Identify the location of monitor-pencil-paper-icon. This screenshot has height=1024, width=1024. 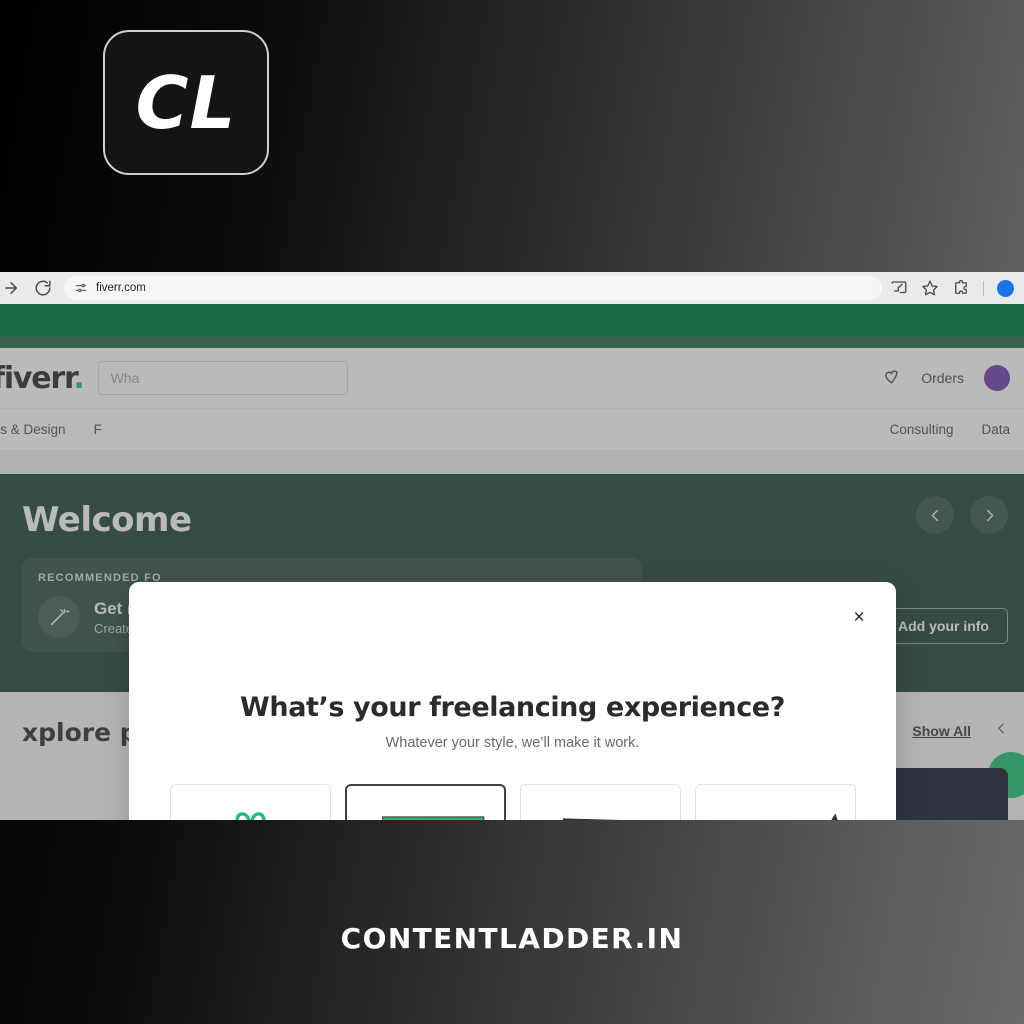
(775, 809).